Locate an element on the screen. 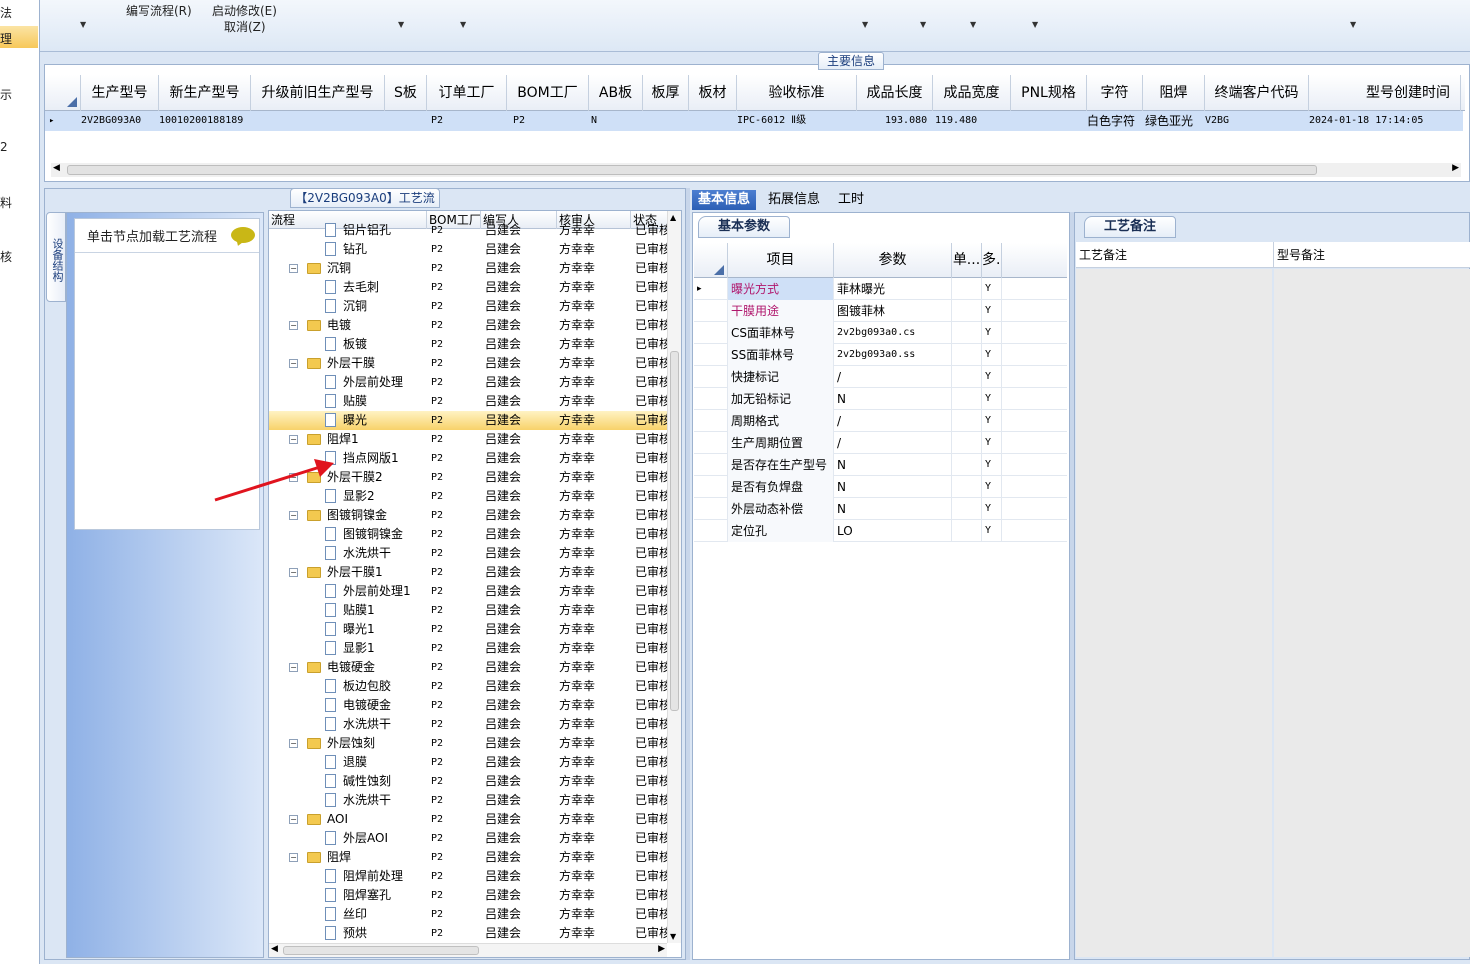 This screenshot has width=1470, height=964. tab-extended-info: 拓展信息 is located at coordinates (794, 200).